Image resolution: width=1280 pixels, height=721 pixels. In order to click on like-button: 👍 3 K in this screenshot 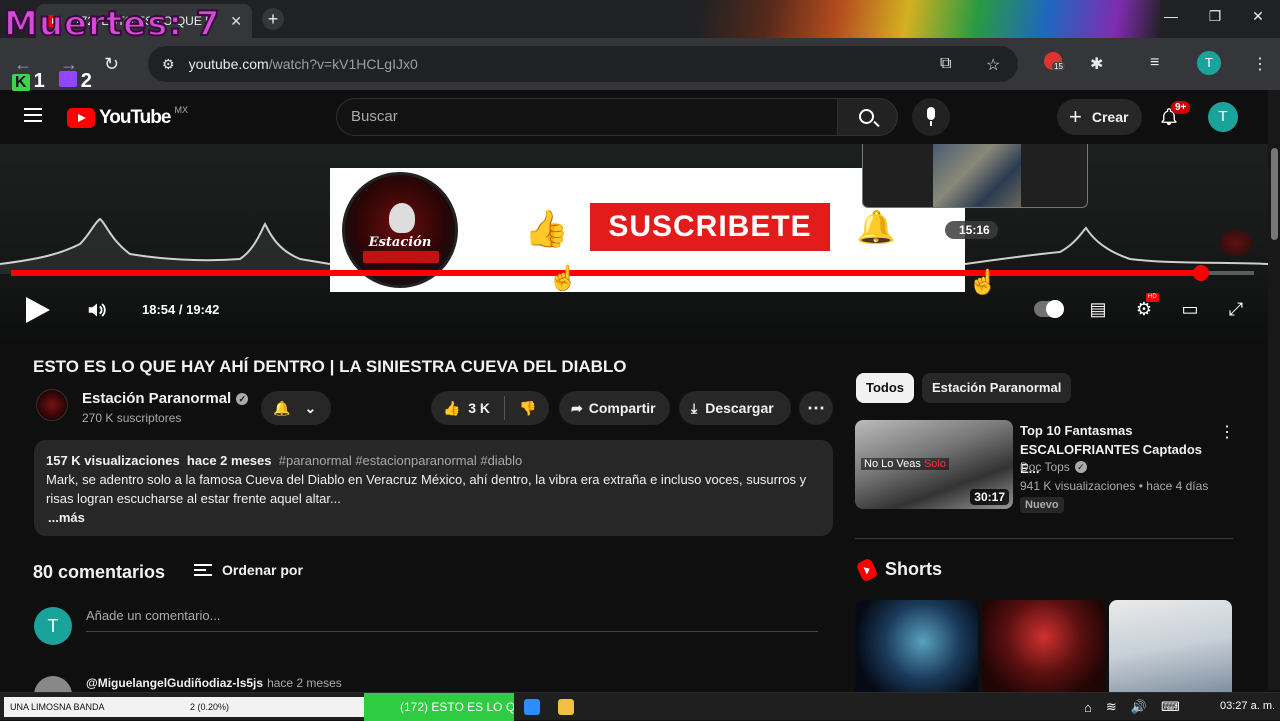, I will do `click(466, 408)`.